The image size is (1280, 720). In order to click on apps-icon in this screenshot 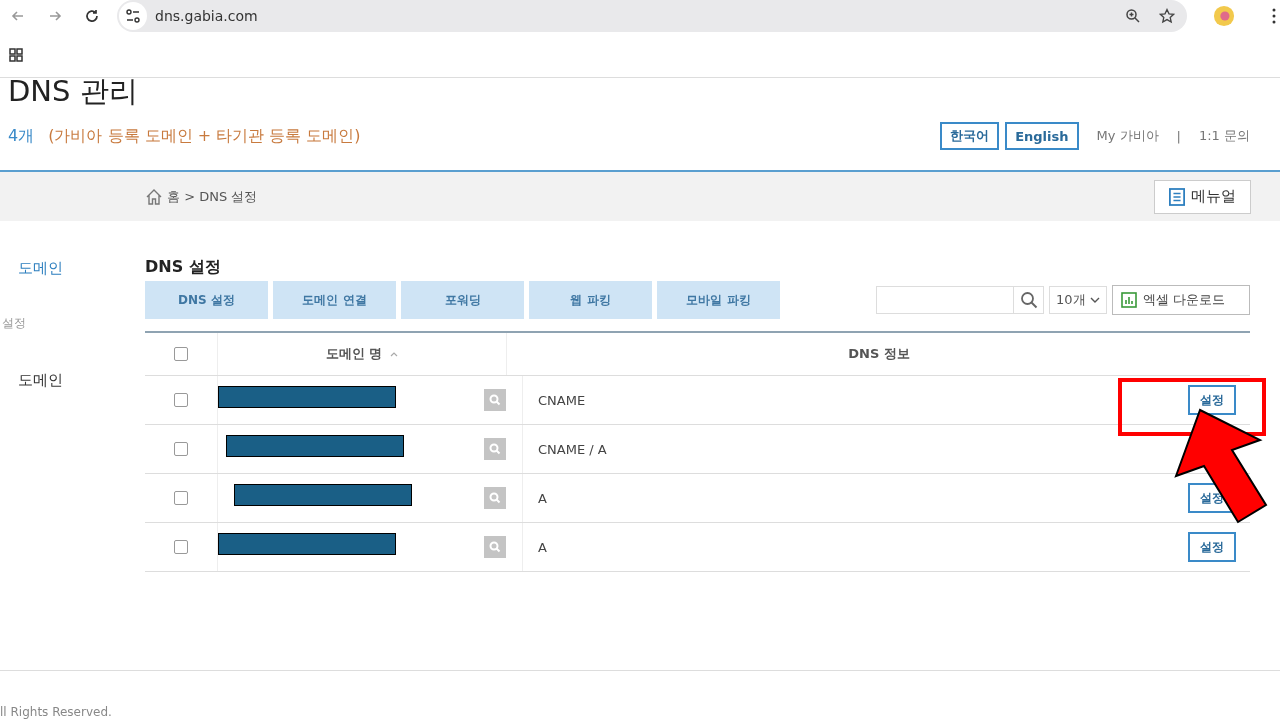, I will do `click(16, 54)`.